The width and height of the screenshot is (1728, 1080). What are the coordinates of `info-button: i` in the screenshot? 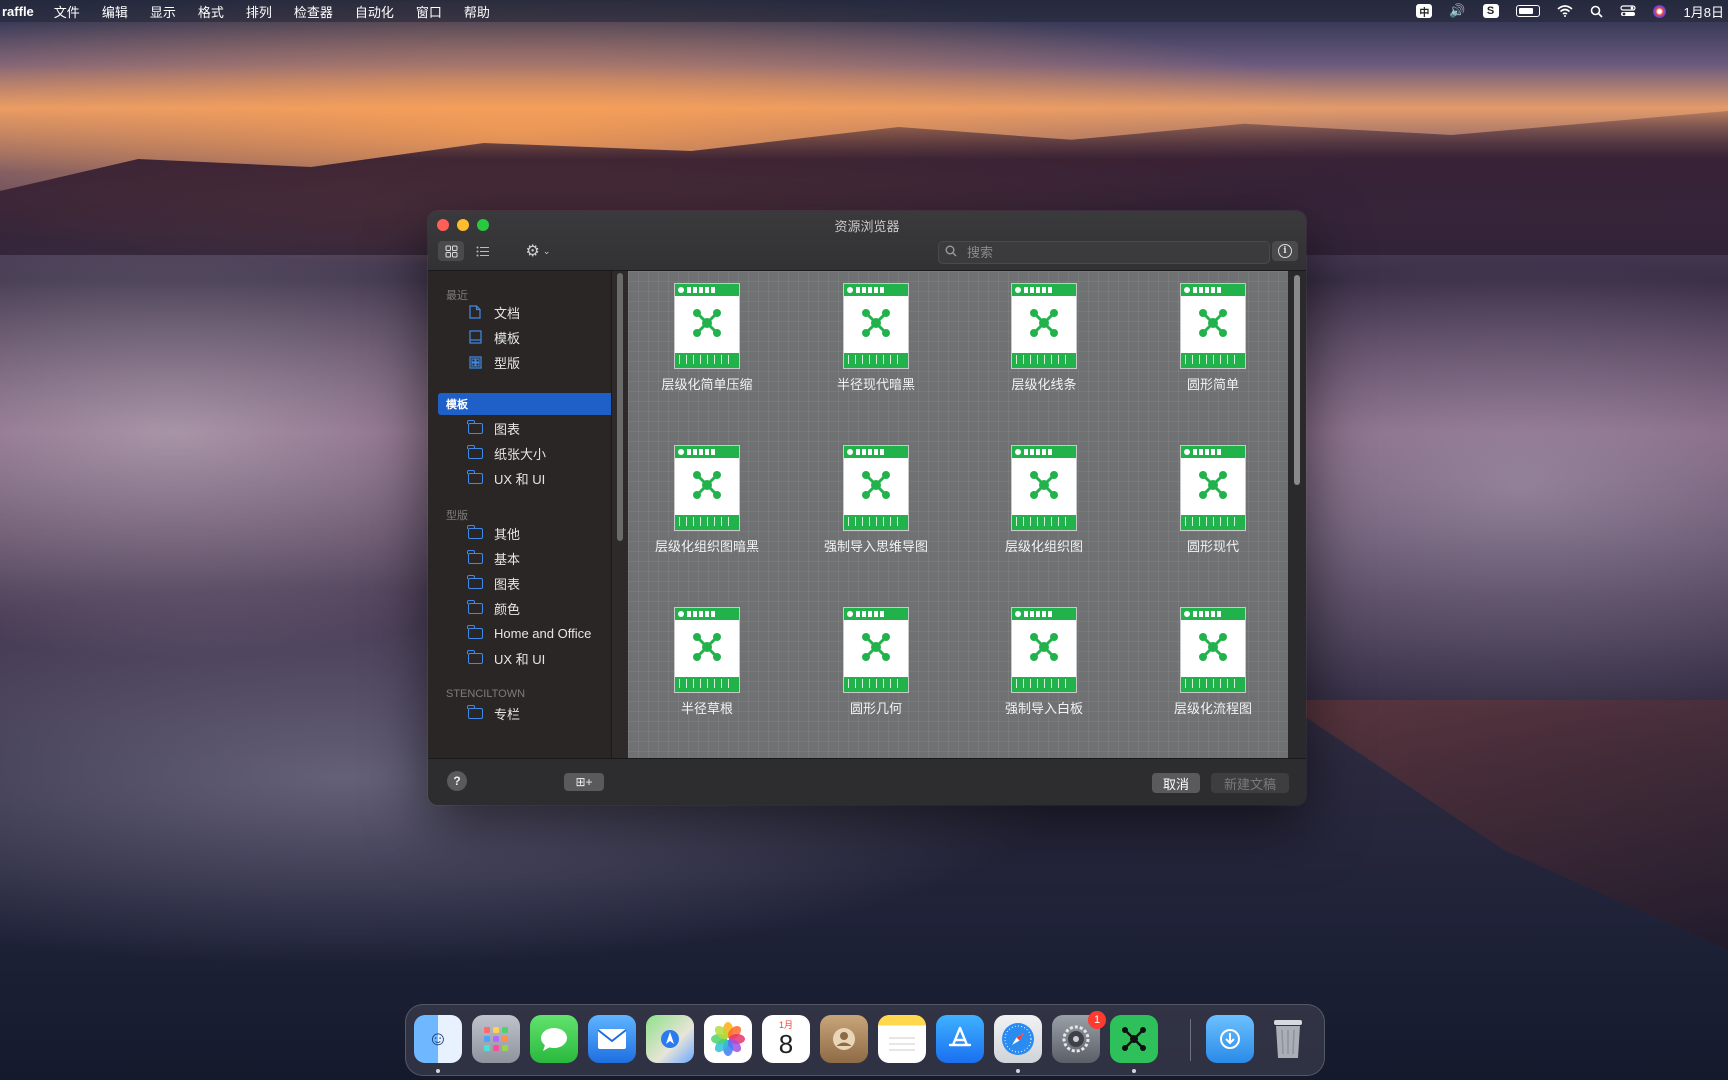 It's located at (1285, 251).